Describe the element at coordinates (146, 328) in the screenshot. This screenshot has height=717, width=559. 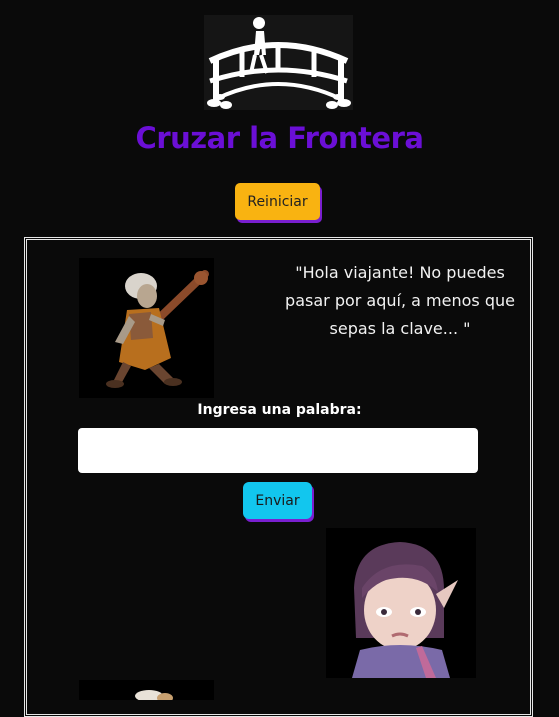
I see `witch-character-image` at that location.